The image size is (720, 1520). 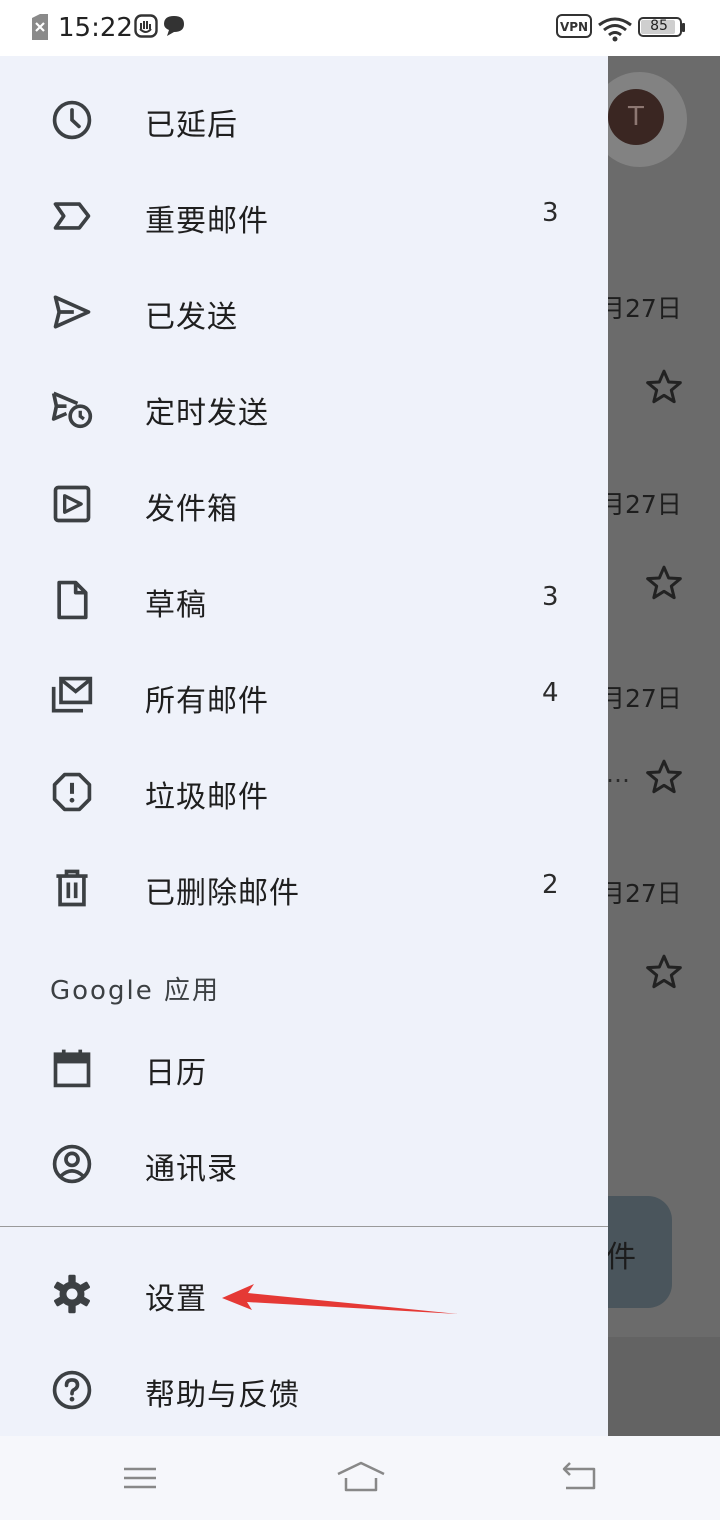 I want to click on drawer-item-label: 所有邮件, so click(x=207, y=701).